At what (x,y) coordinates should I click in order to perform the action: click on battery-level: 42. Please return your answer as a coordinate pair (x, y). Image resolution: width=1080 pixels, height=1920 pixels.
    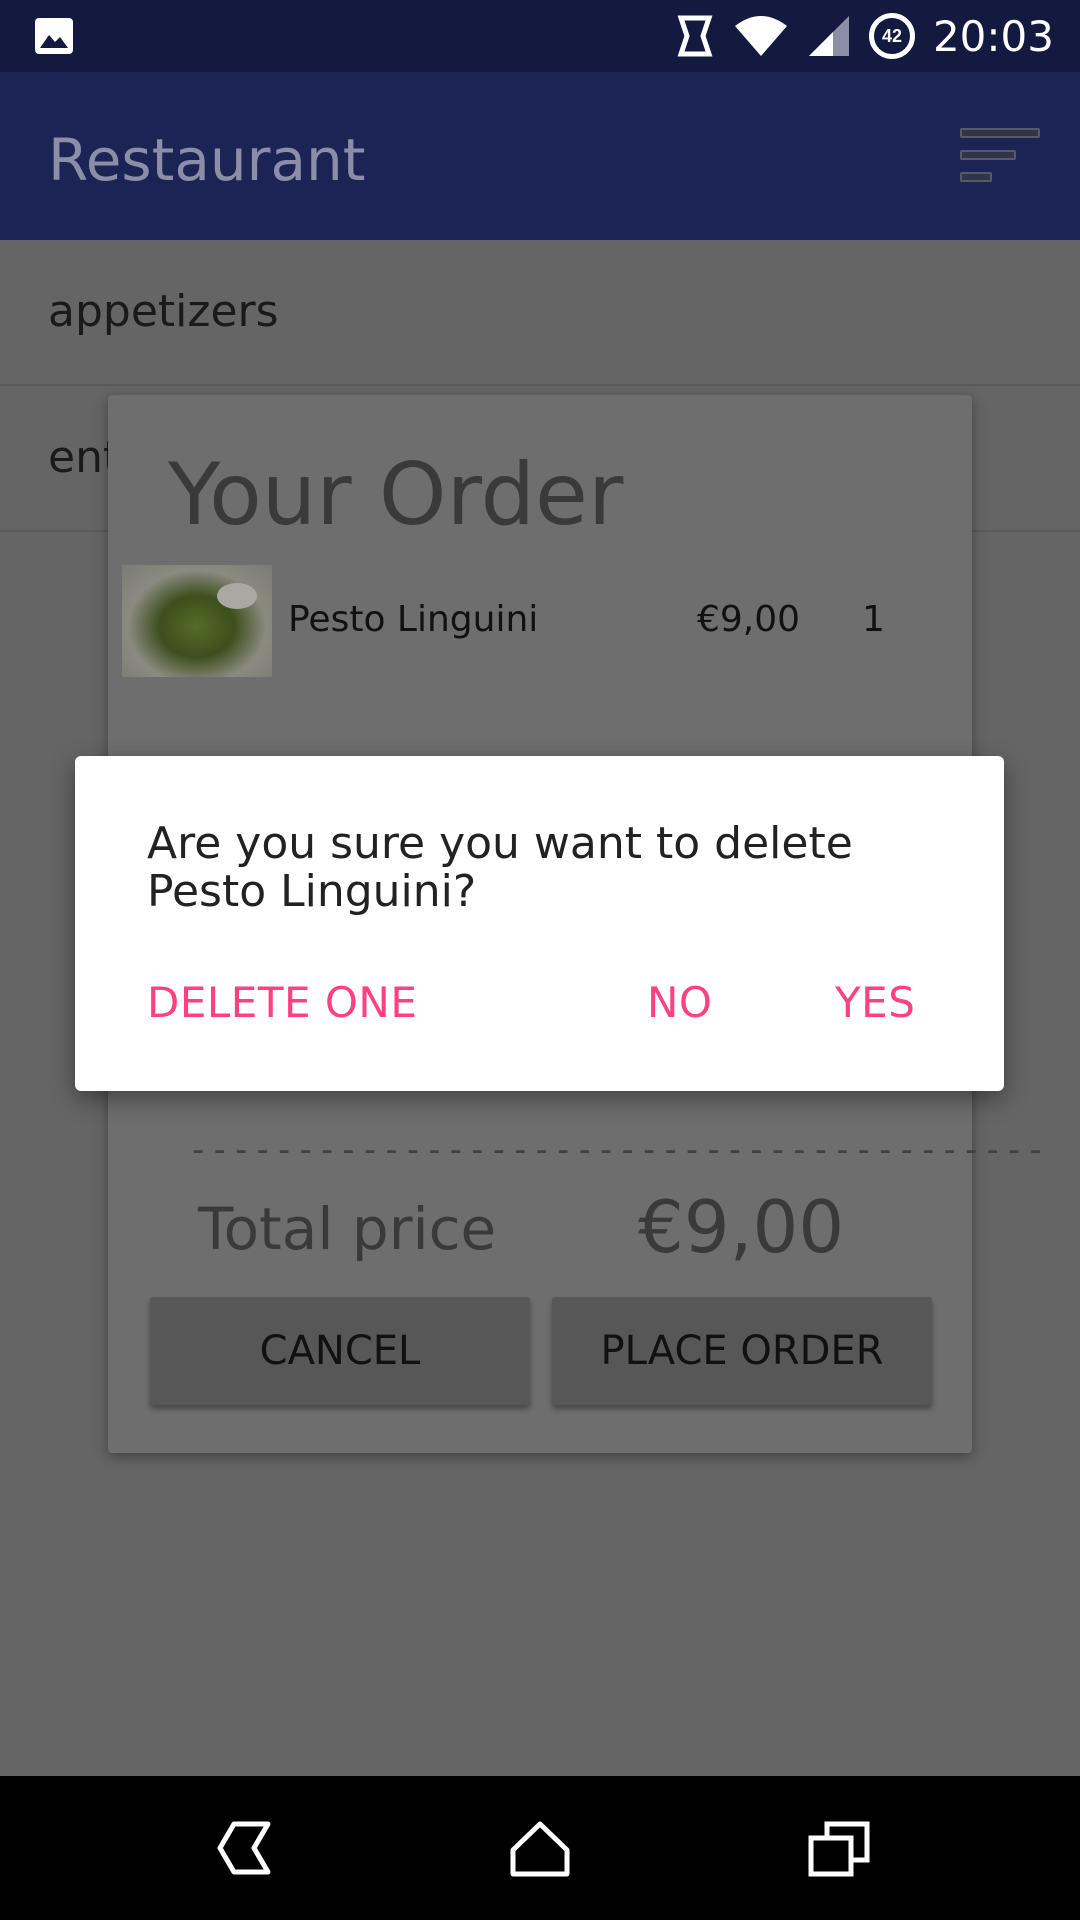
    Looking at the image, I should click on (891, 36).